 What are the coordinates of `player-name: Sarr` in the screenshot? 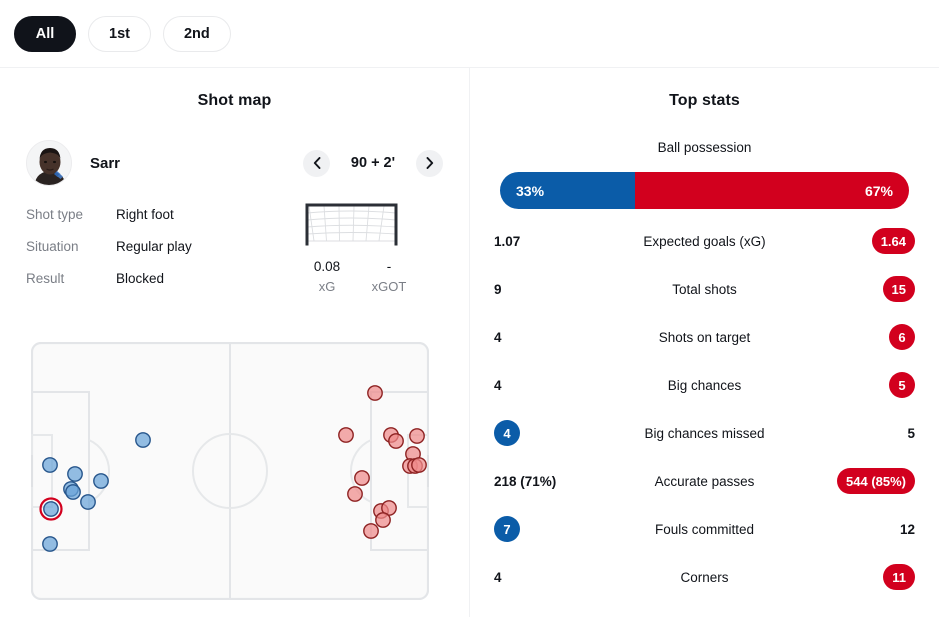 It's located at (105, 163).